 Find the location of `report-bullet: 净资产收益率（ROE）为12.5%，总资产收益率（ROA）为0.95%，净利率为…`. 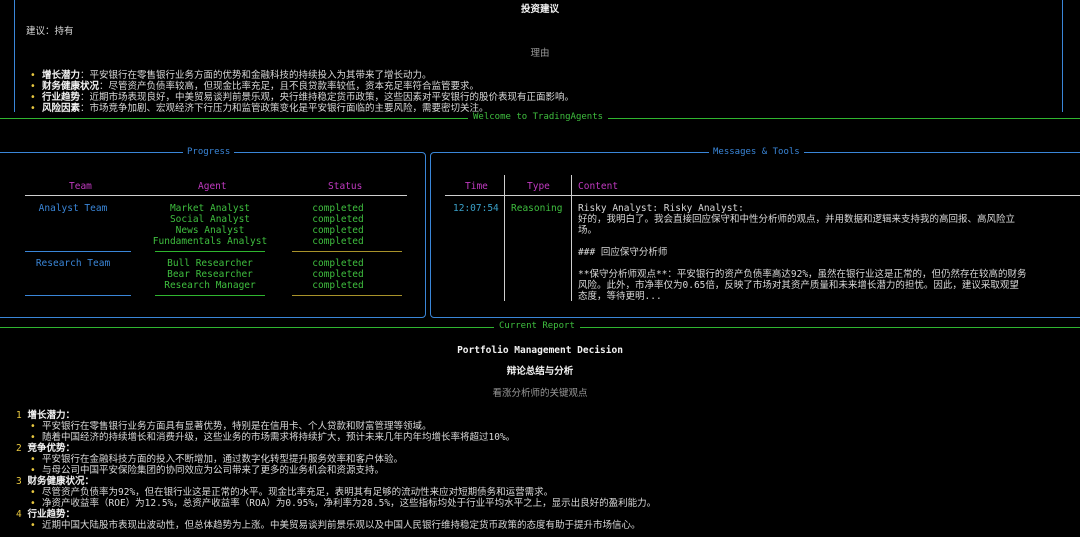

report-bullet: 净资产收益率（ROE）为12.5%，总资产收益率（ROA）为0.95%，净利率为… is located at coordinates (343, 503).